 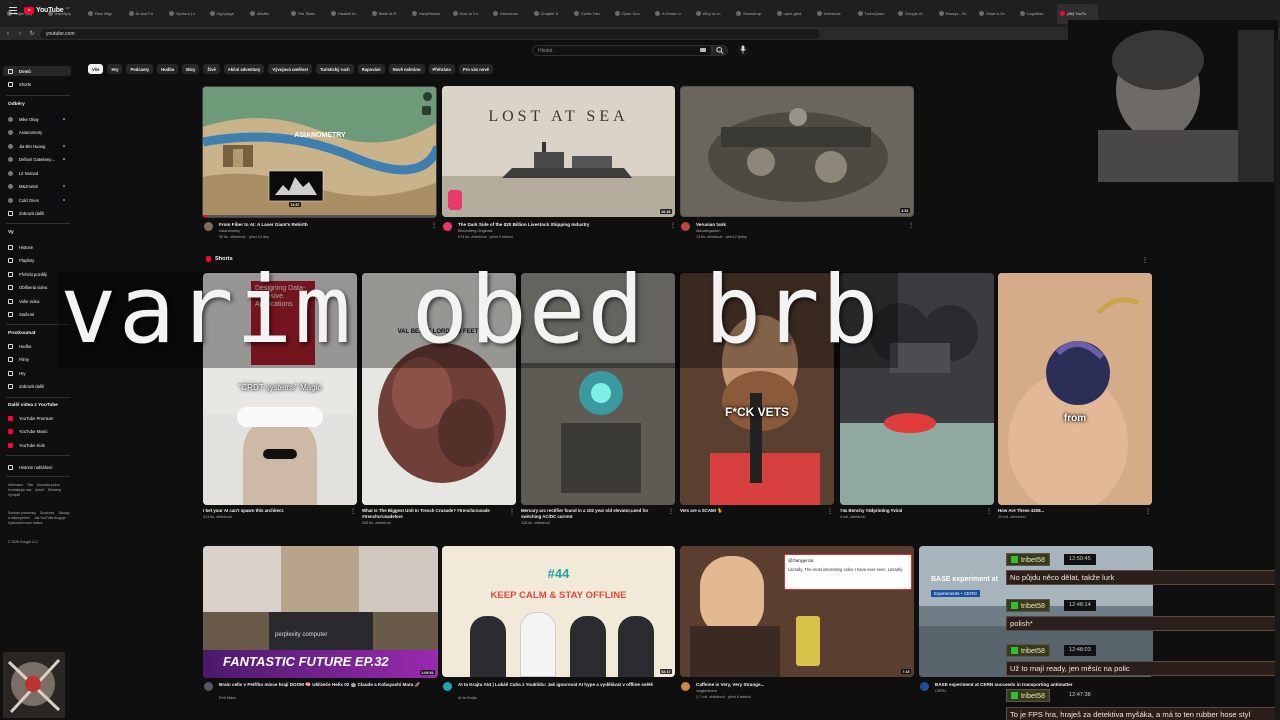 I want to click on footer-link: Vyzkoušet nové funkce, so click(x=25, y=523).